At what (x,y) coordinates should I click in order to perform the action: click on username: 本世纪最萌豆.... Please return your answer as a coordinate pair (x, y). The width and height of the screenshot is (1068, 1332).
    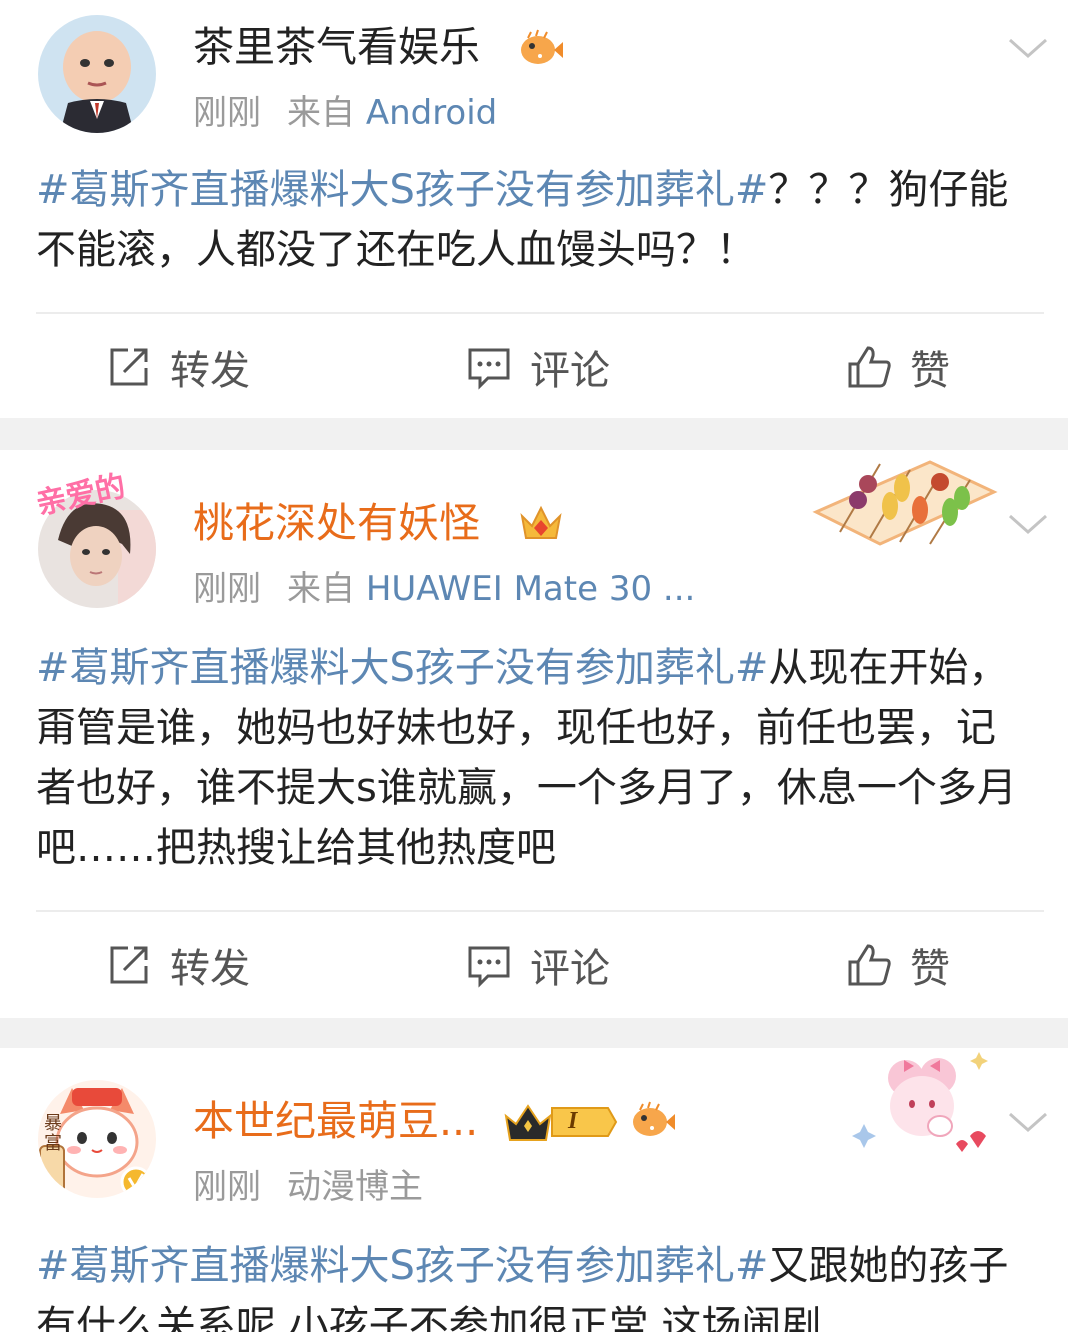
    Looking at the image, I should click on (335, 1121).